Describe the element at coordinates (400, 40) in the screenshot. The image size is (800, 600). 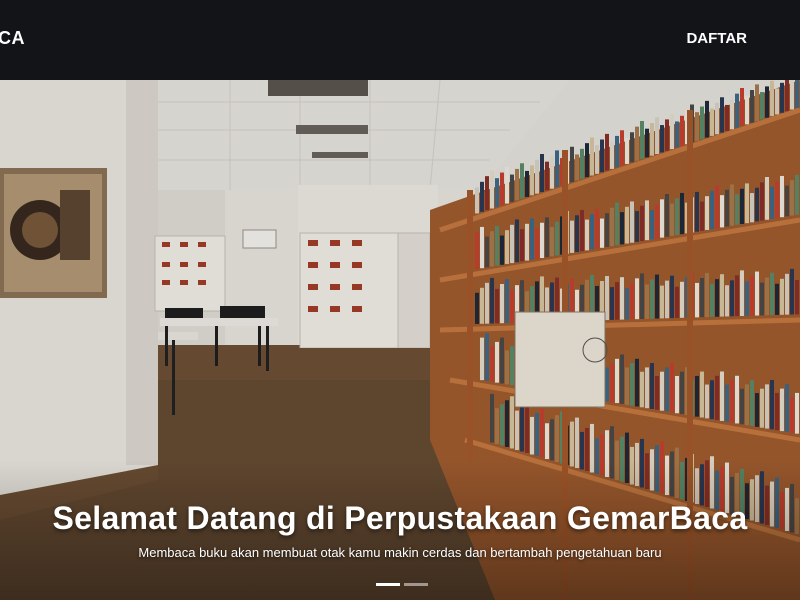
I see `navbar: CA DAFTAR` at that location.